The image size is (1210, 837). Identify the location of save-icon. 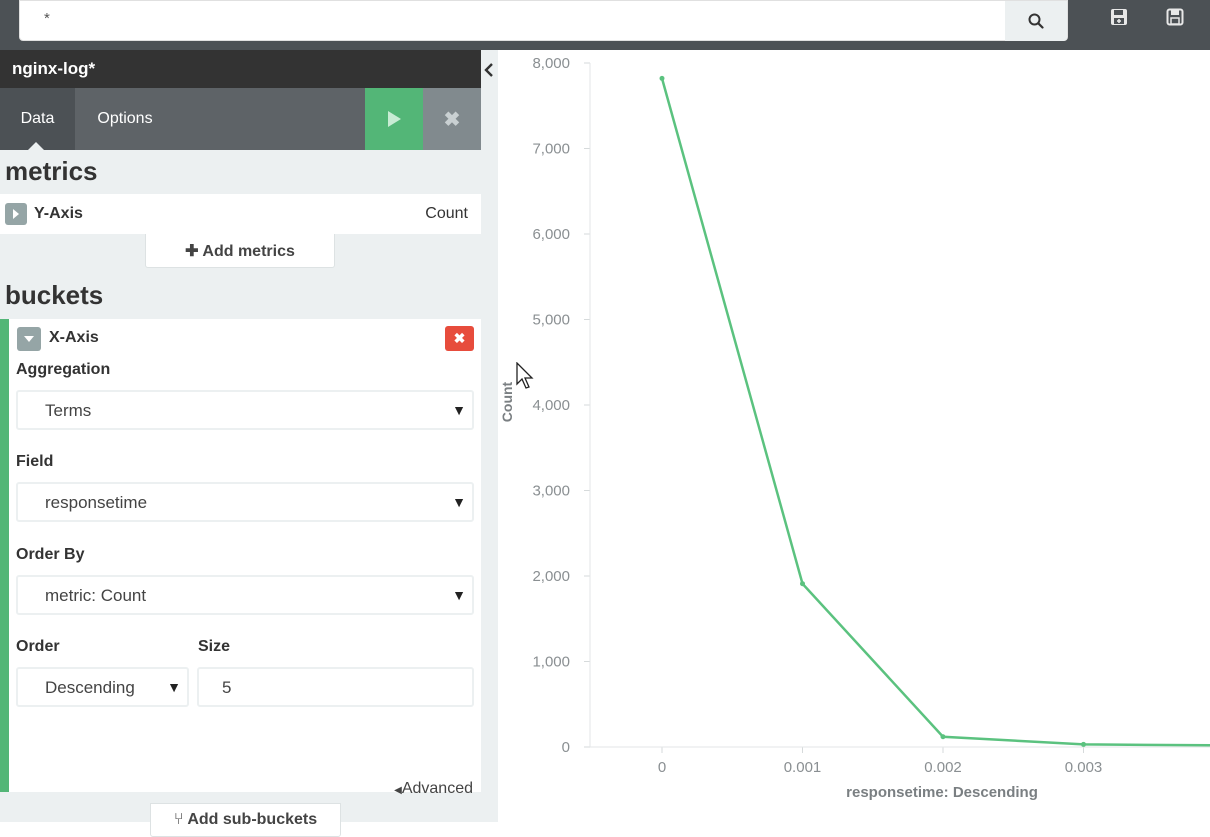
(1175, 17).